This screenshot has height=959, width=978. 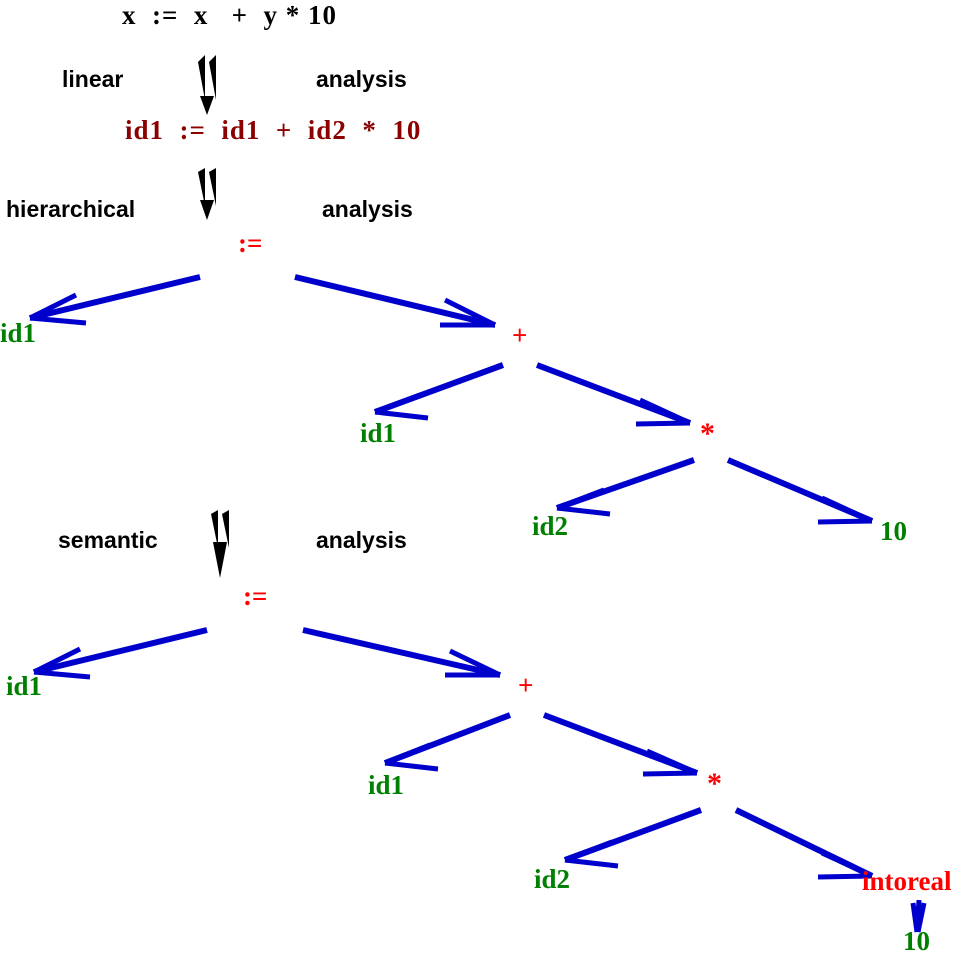 I want to click on tree1-node-id1-left: id1, so click(x=18, y=333).